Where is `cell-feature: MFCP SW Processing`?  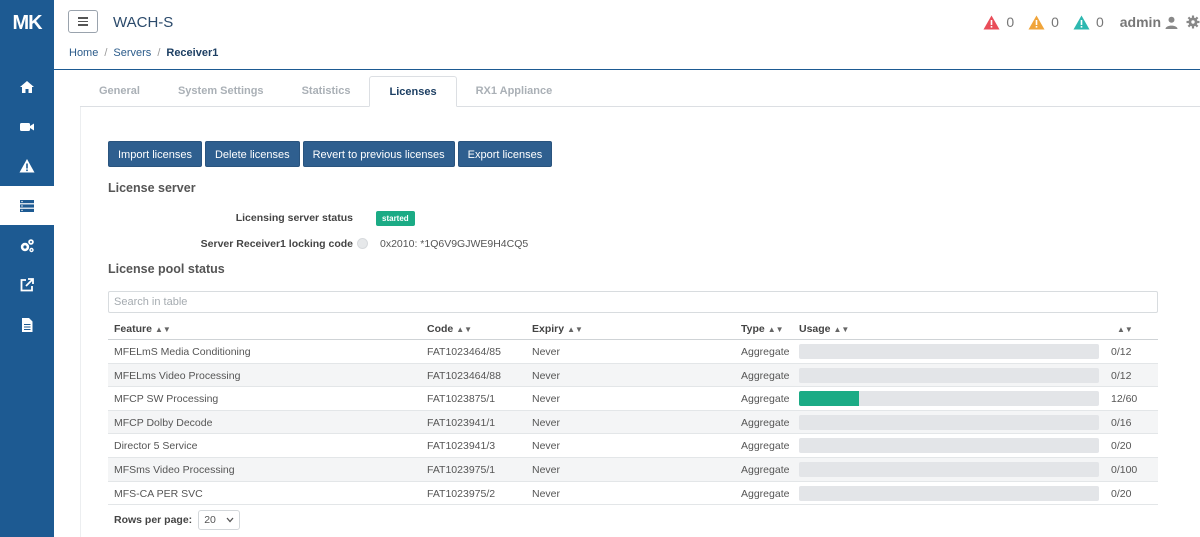 cell-feature: MFCP SW Processing is located at coordinates (166, 399).